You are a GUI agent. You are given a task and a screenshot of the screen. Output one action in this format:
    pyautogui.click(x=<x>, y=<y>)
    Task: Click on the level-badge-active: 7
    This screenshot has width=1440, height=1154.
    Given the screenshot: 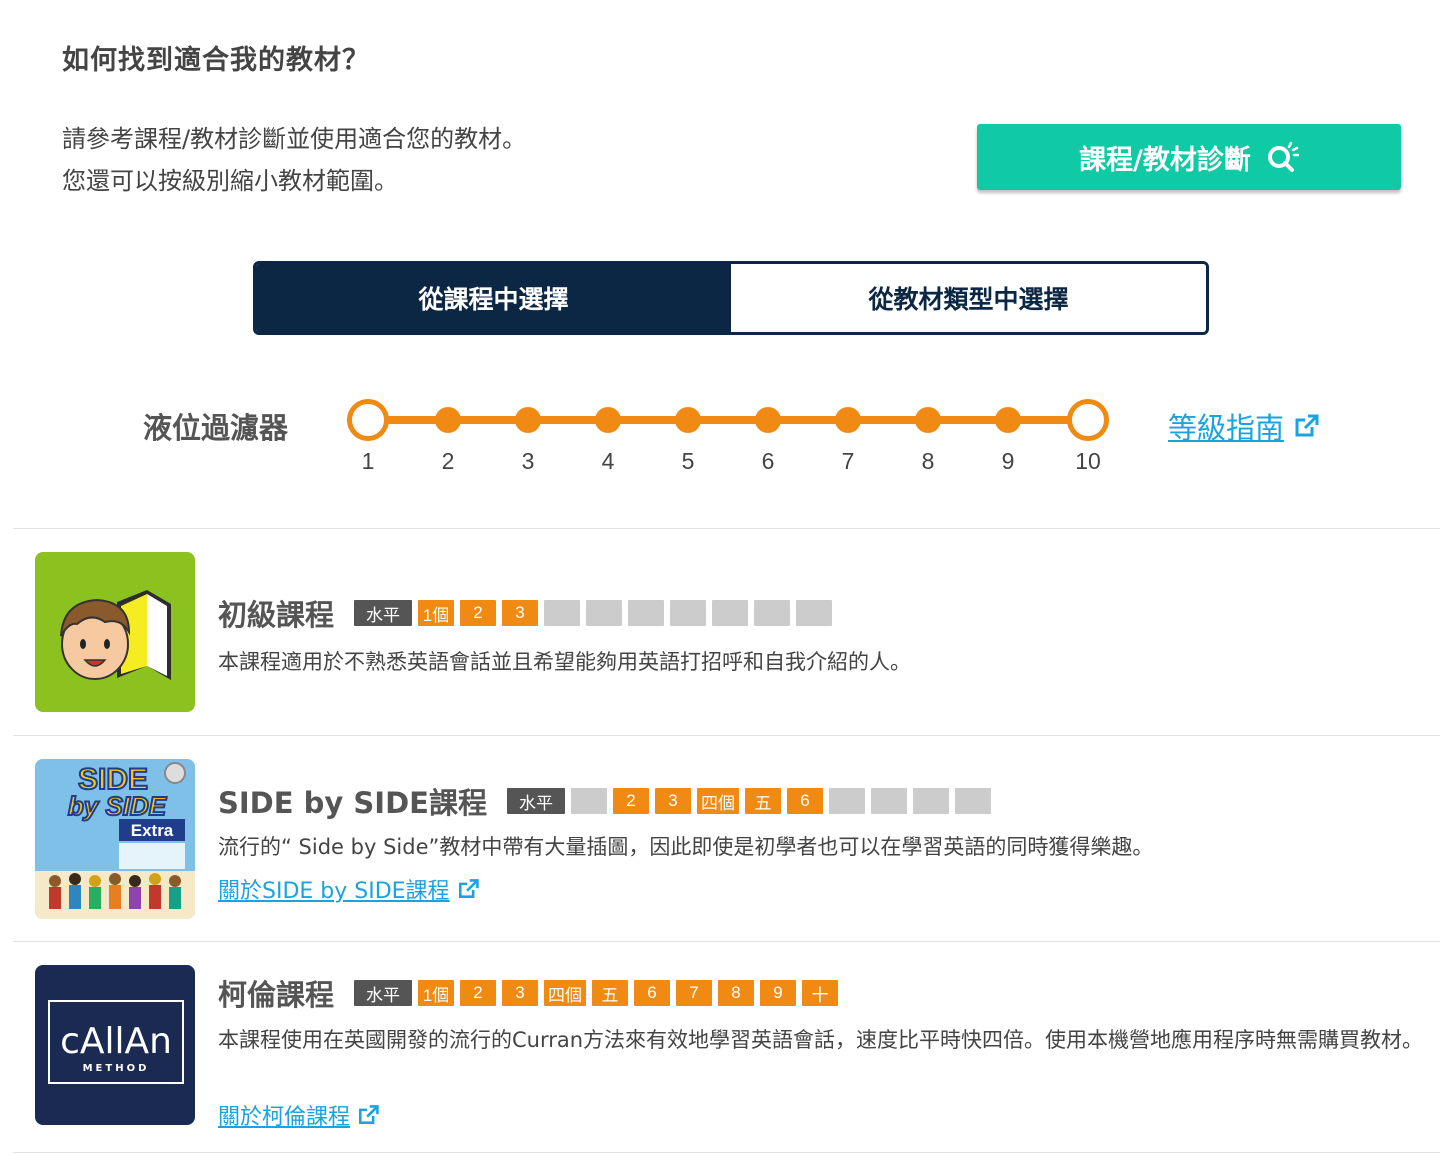 What is the action you would take?
    pyautogui.click(x=694, y=993)
    